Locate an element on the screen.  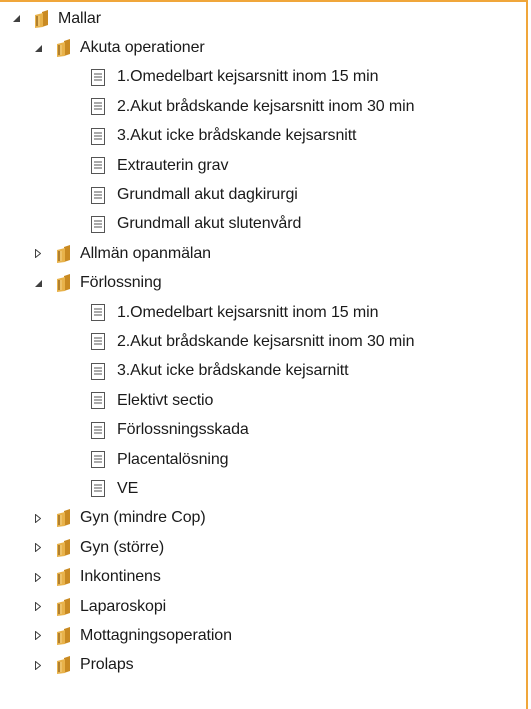
tree-node-label: Mottagningsoperation is located at coordinates (156, 635).